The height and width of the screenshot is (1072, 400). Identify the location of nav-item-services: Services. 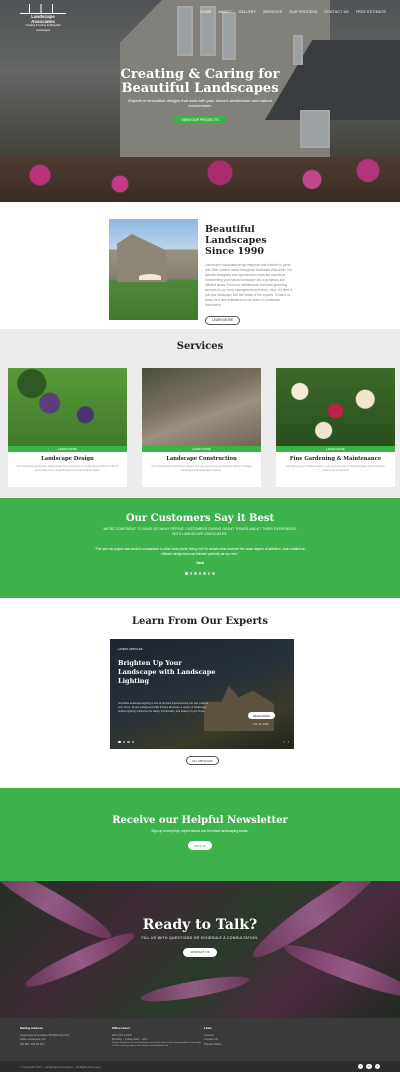
(272, 12).